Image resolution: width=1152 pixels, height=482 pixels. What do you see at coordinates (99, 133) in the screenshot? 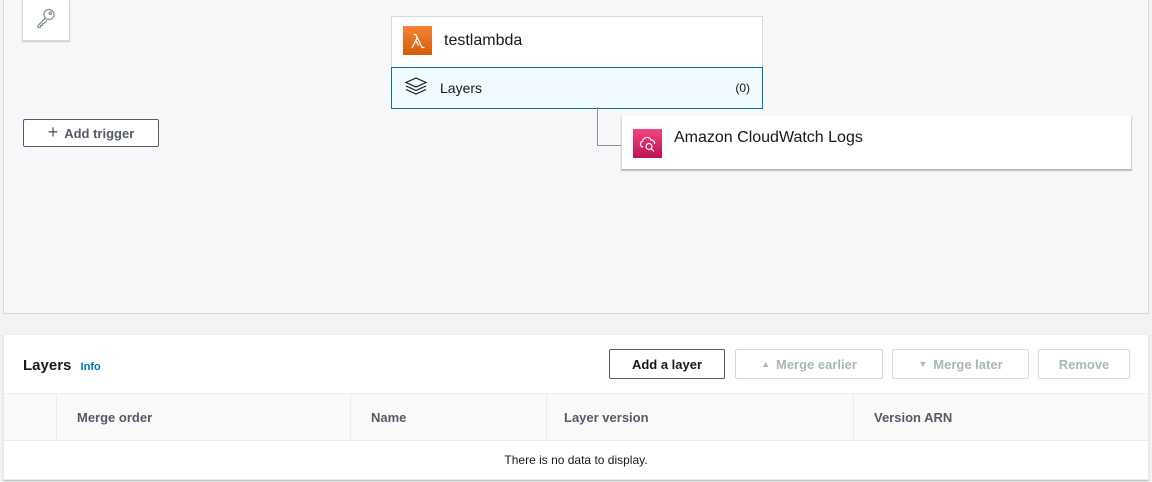
I see `add-trigger-label: Add trigger` at bounding box center [99, 133].